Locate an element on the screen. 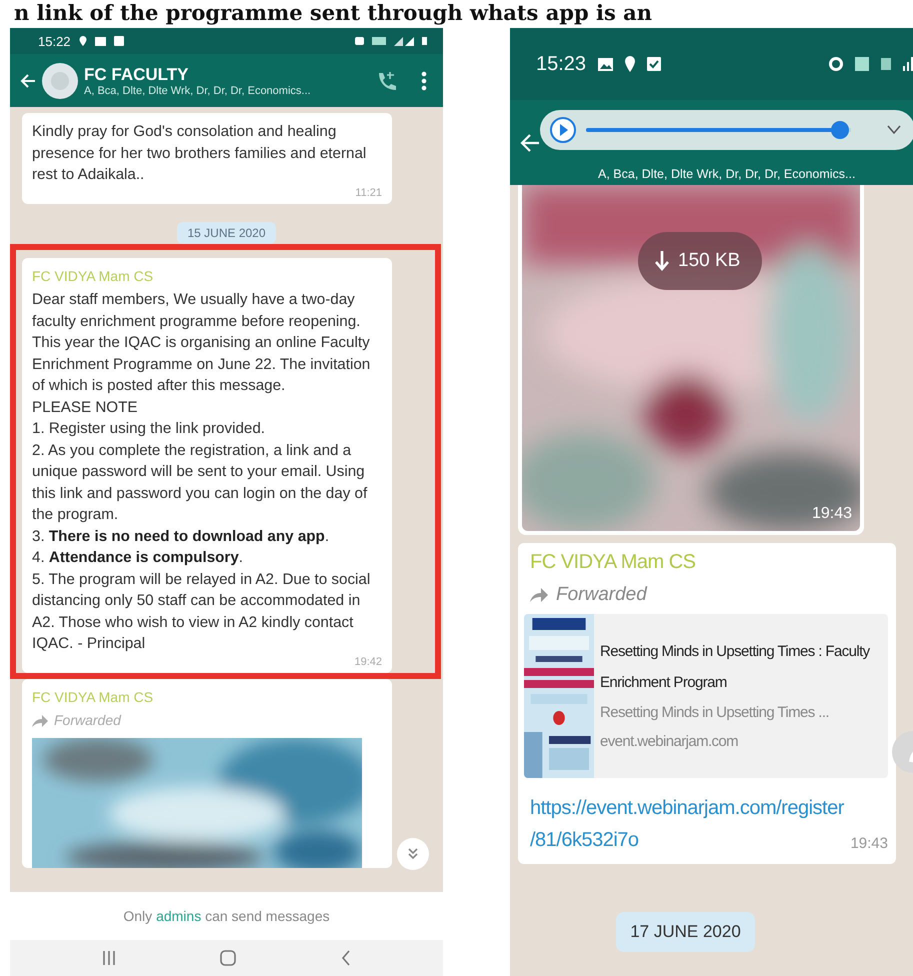 This screenshot has height=976, width=913. scroll-down-button is located at coordinates (413, 854).